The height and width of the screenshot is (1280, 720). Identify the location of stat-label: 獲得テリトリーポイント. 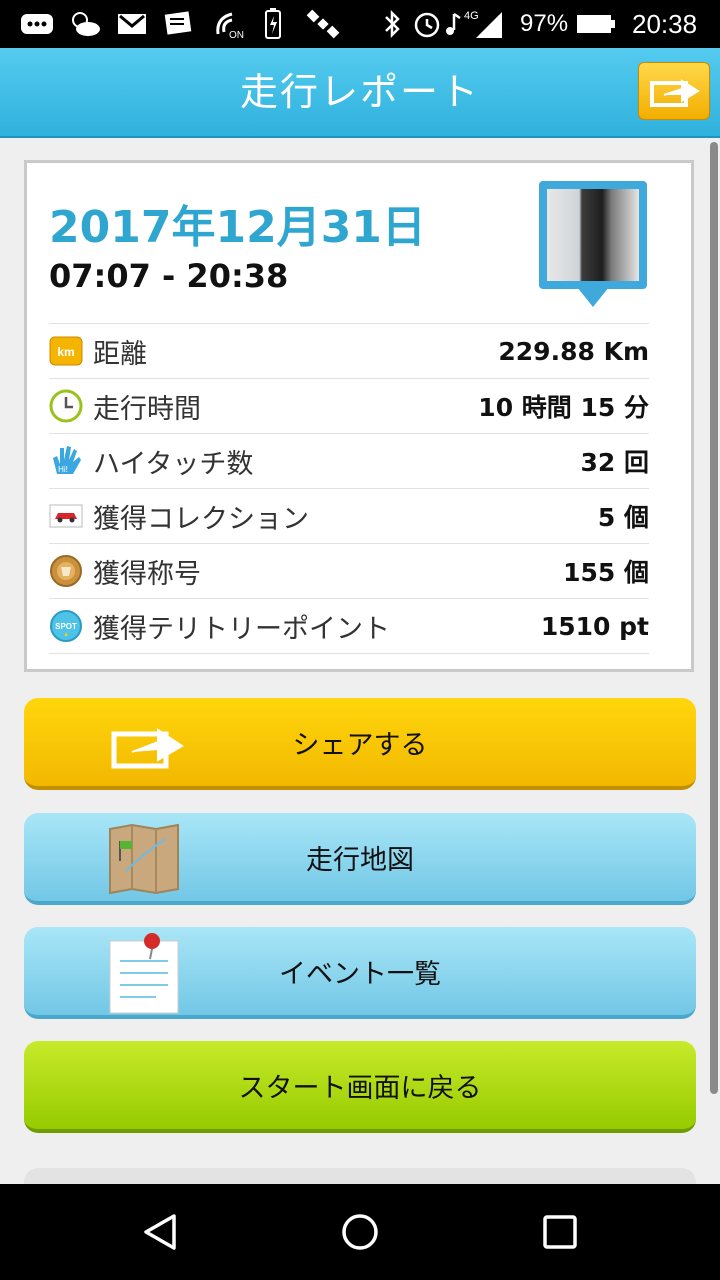
(241, 629).